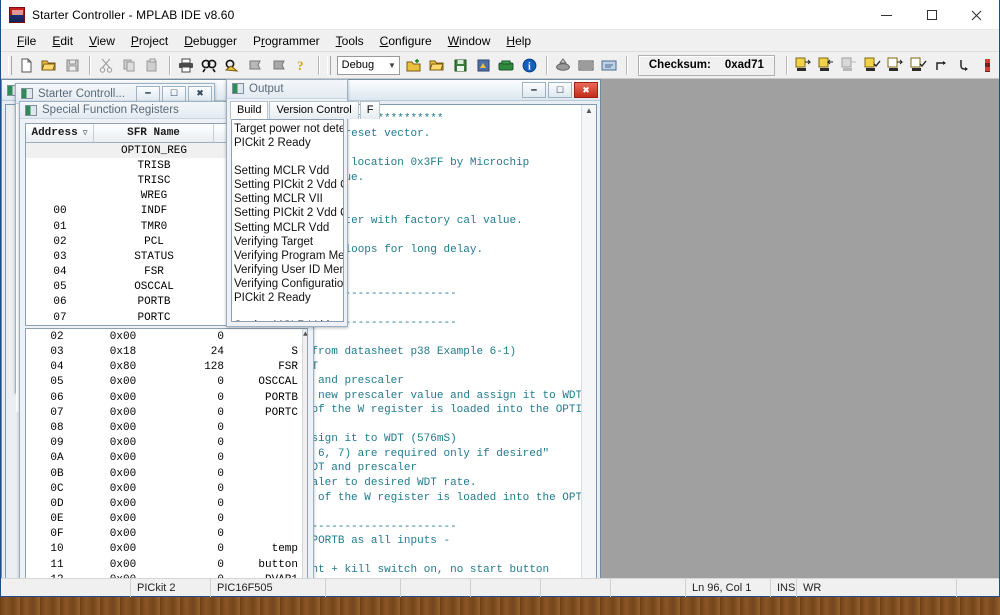 The width and height of the screenshot is (1000, 615). Describe the element at coordinates (964, 65) in the screenshot. I see `return-icon` at that location.